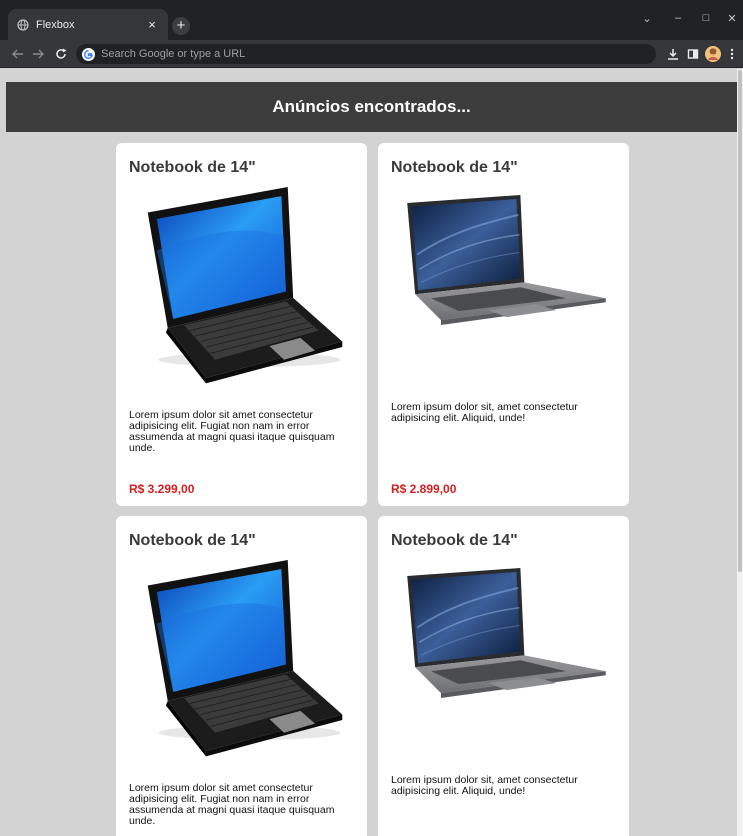 The height and width of the screenshot is (836, 743). What do you see at coordinates (55, 24) in the screenshot?
I see `tab-title: Flexbox` at bounding box center [55, 24].